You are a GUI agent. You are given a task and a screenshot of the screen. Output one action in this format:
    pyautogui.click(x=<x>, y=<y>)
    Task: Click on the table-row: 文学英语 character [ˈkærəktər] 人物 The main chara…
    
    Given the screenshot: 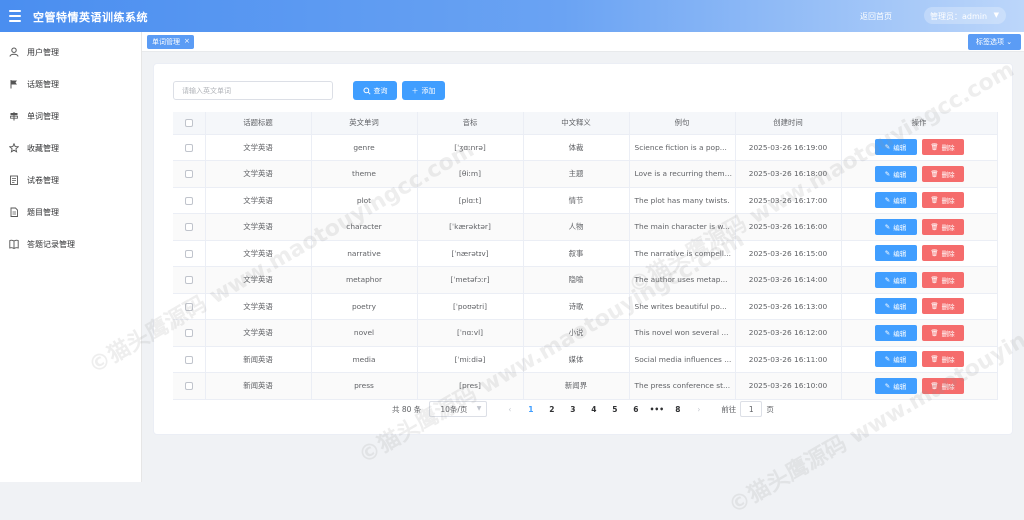 What is the action you would take?
    pyautogui.click(x=585, y=227)
    